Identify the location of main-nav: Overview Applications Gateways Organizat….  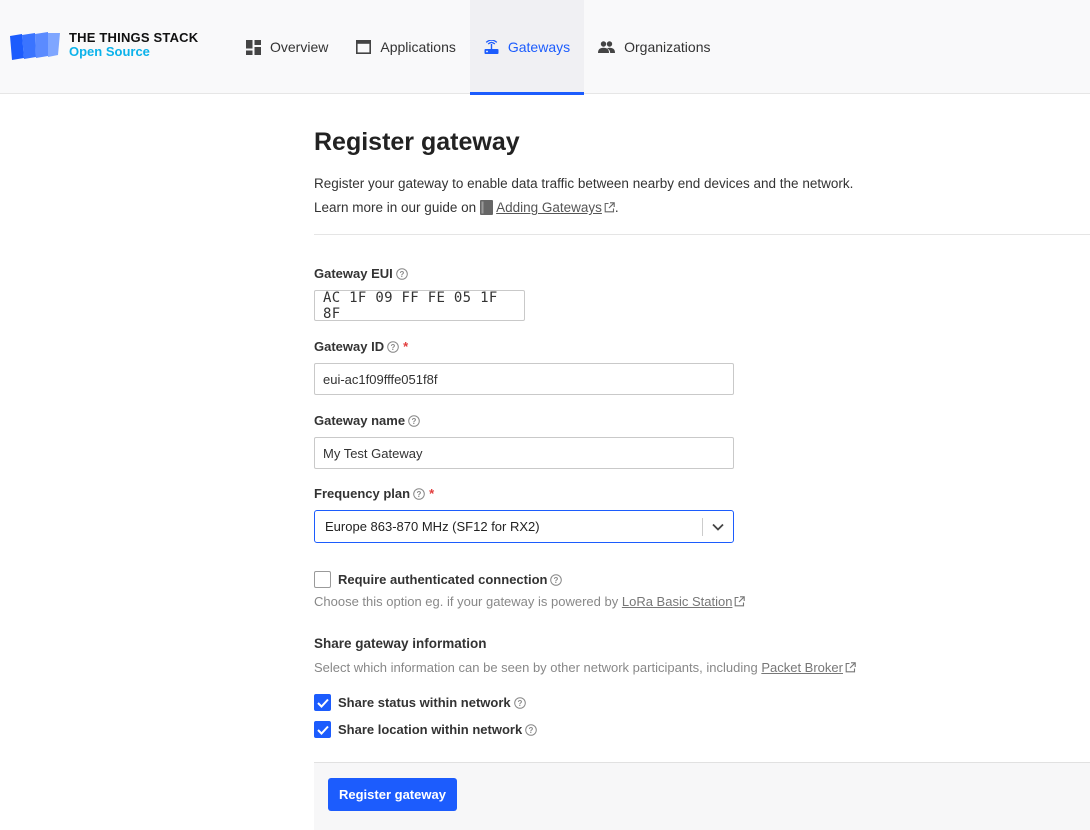
(478, 47).